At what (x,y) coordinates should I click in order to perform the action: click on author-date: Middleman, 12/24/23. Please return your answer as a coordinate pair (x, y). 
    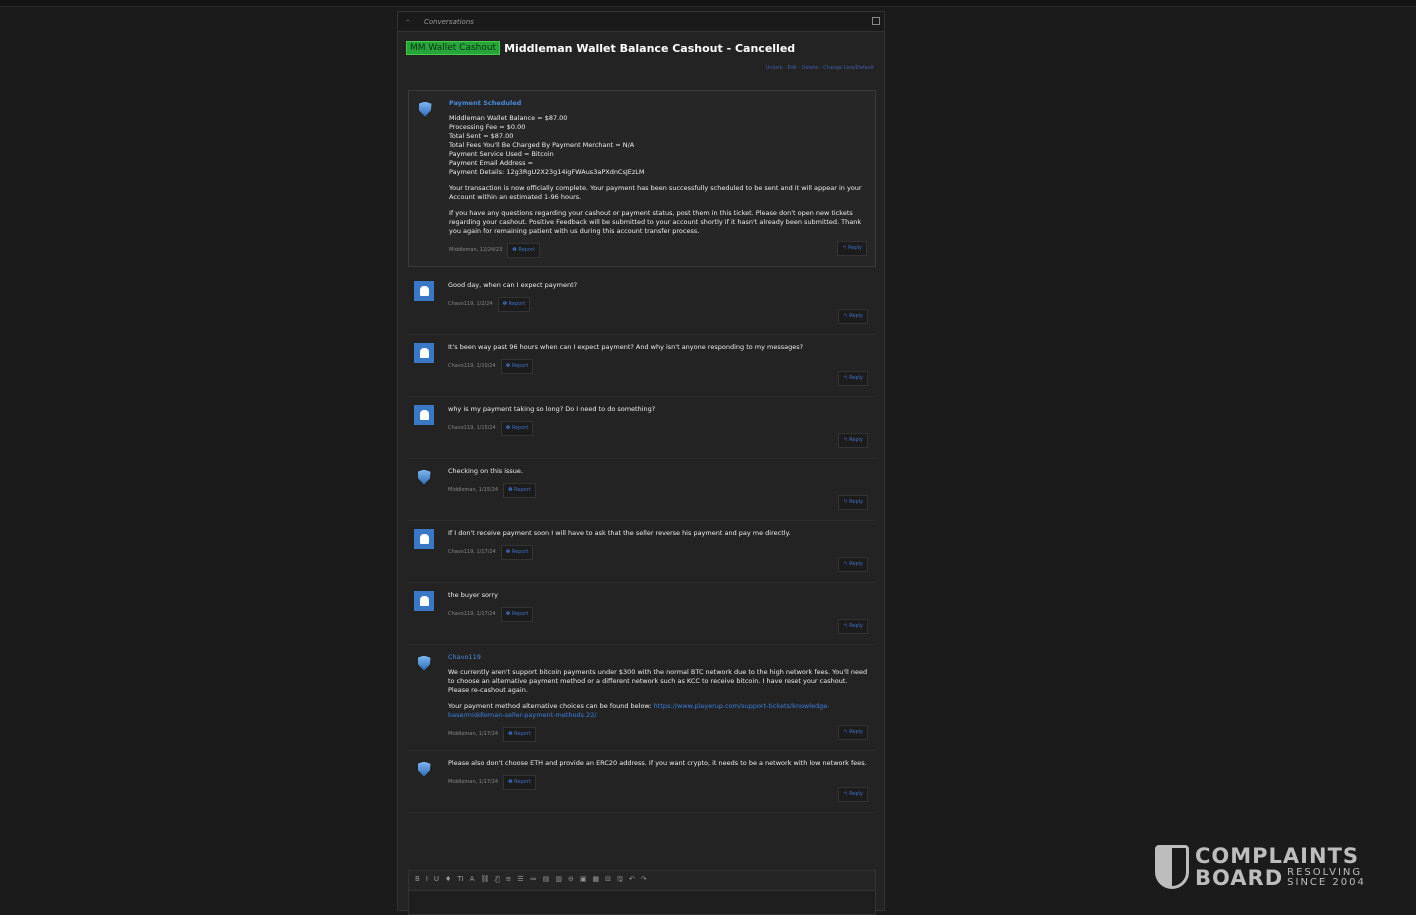
    Looking at the image, I should click on (475, 250).